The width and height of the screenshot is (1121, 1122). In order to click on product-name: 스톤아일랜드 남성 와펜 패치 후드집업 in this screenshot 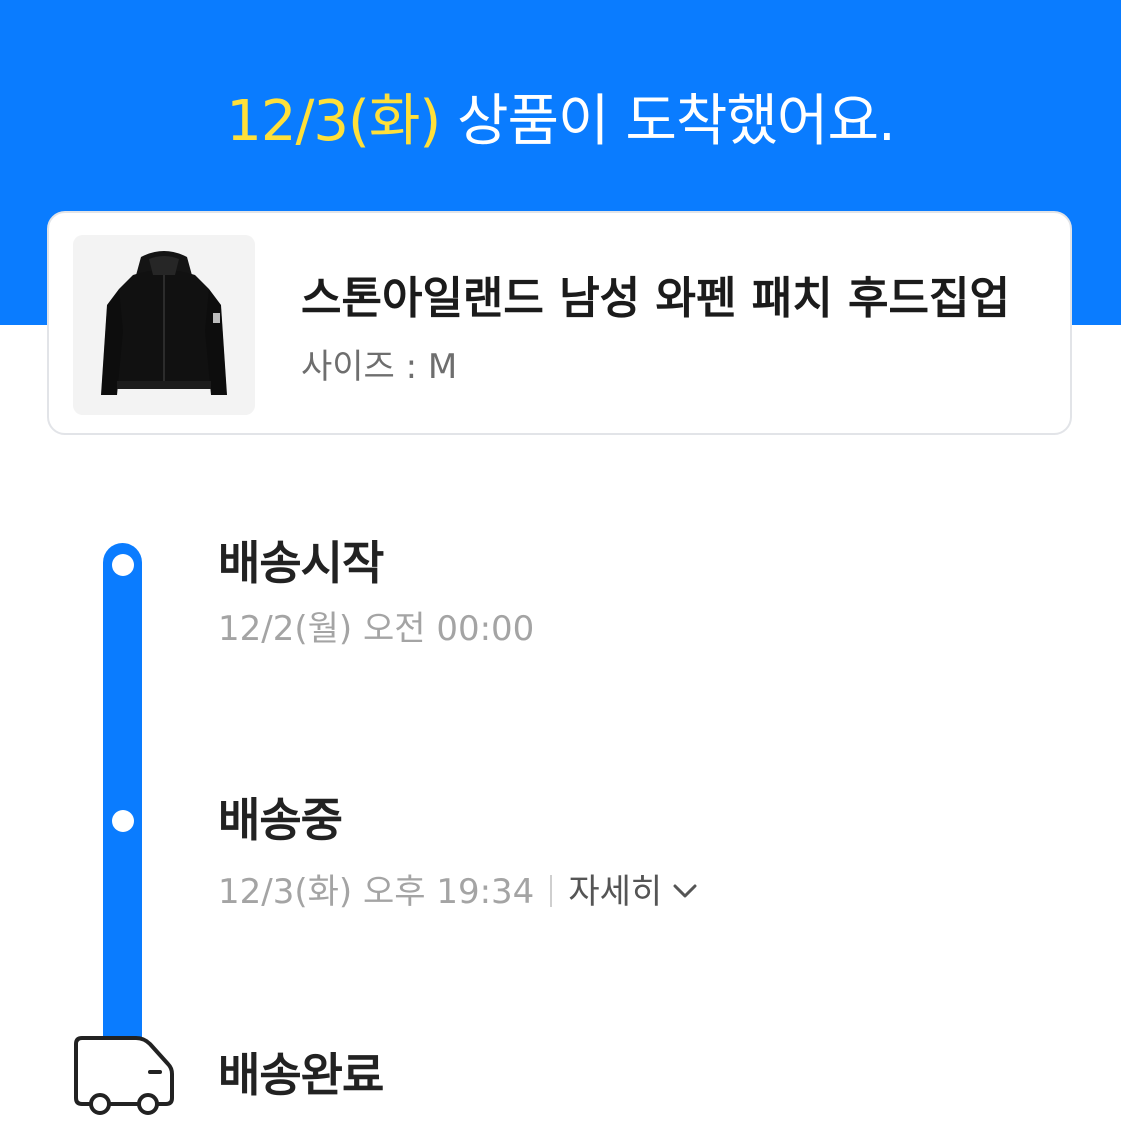, I will do `click(655, 298)`.